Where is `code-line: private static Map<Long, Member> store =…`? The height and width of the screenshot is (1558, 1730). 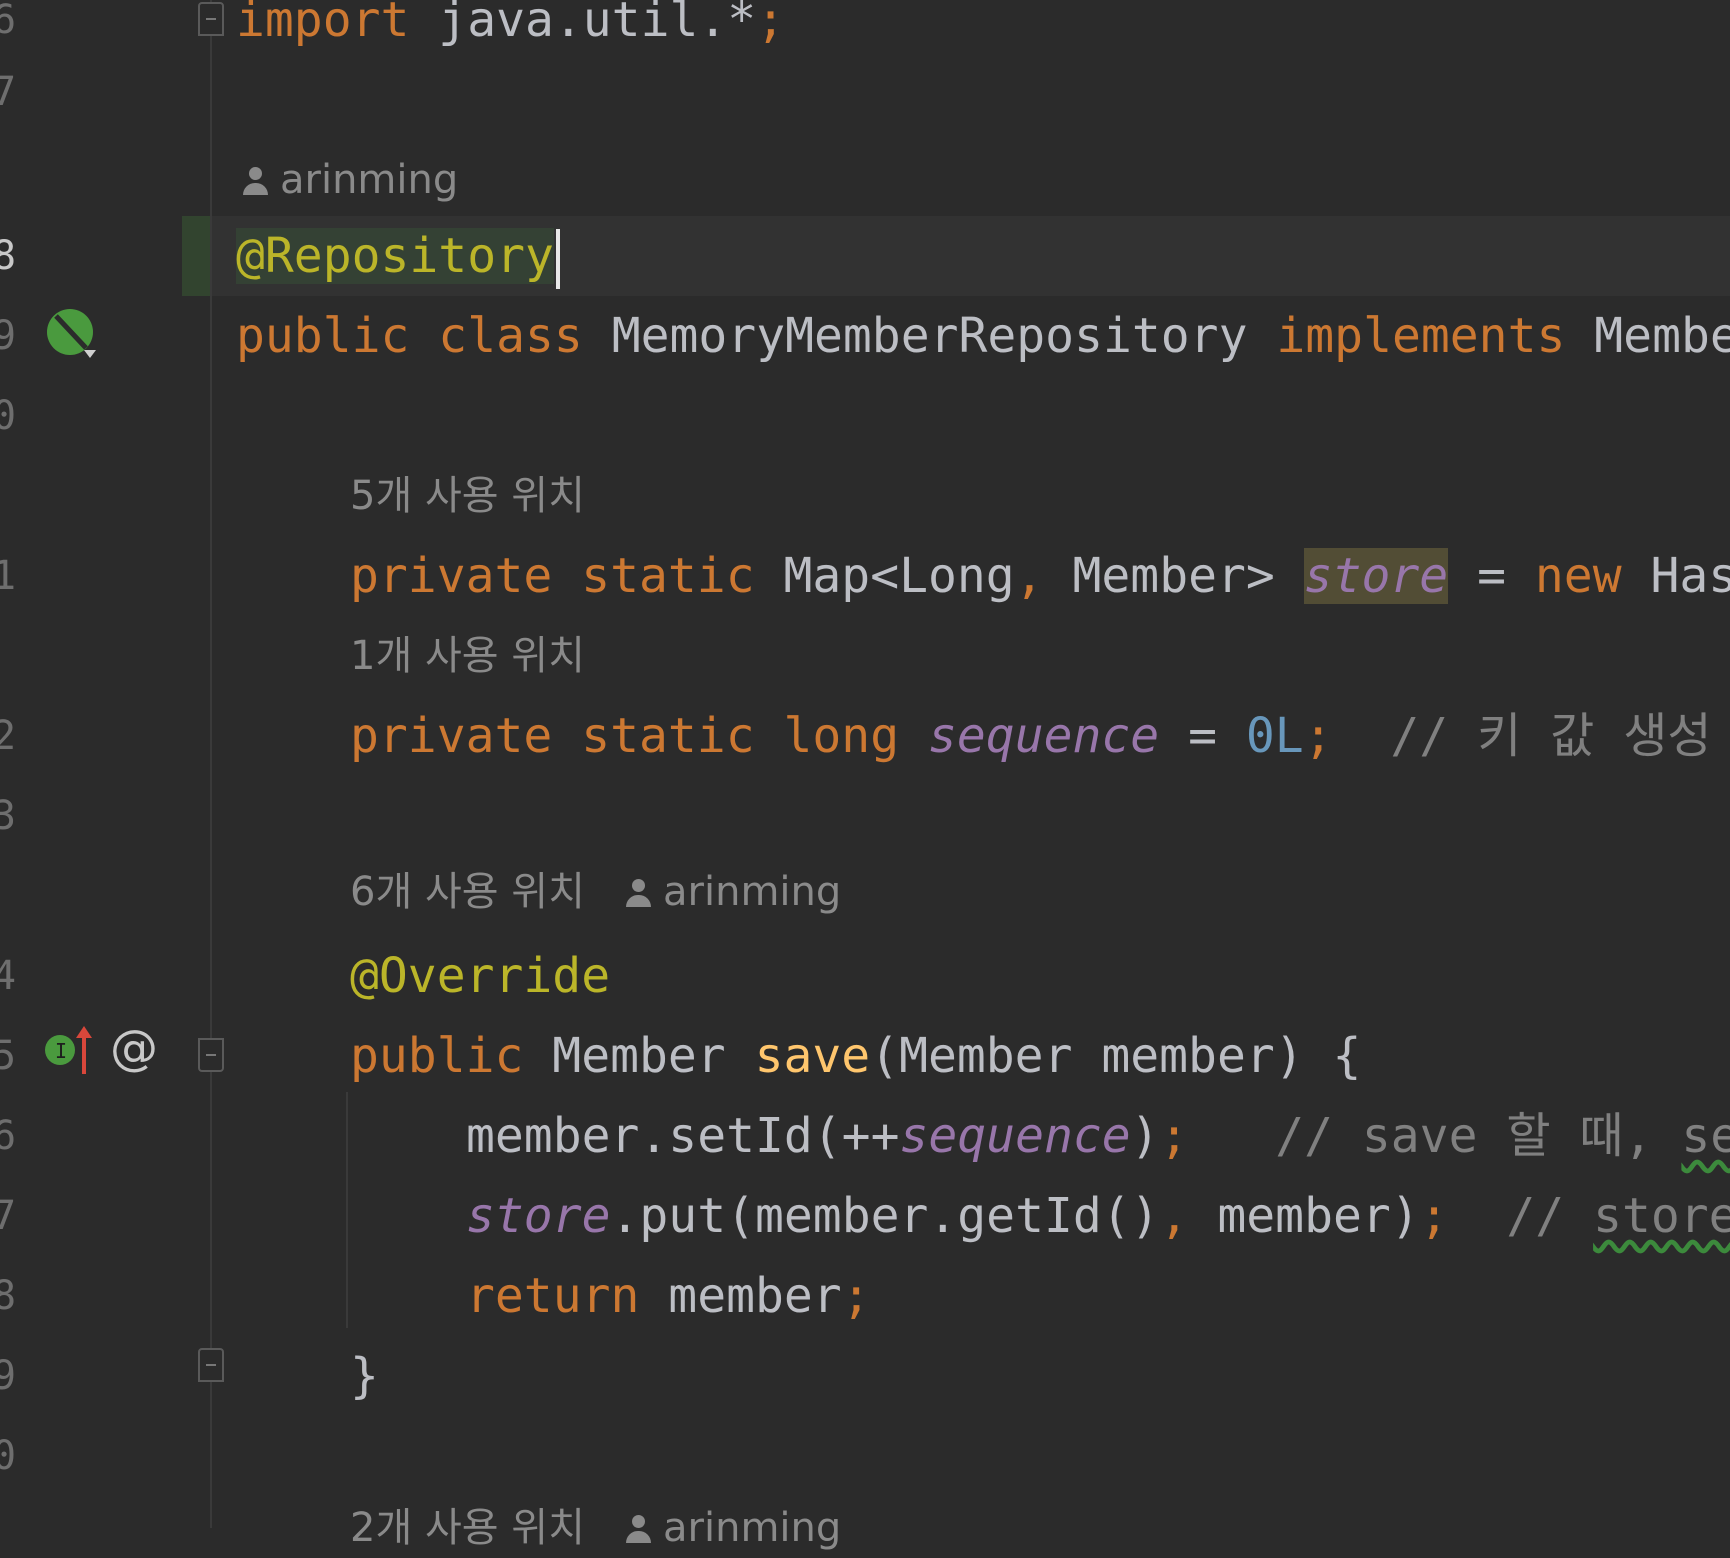
code-line: private static Map<Long, Member> store =… is located at coordinates (1040, 576).